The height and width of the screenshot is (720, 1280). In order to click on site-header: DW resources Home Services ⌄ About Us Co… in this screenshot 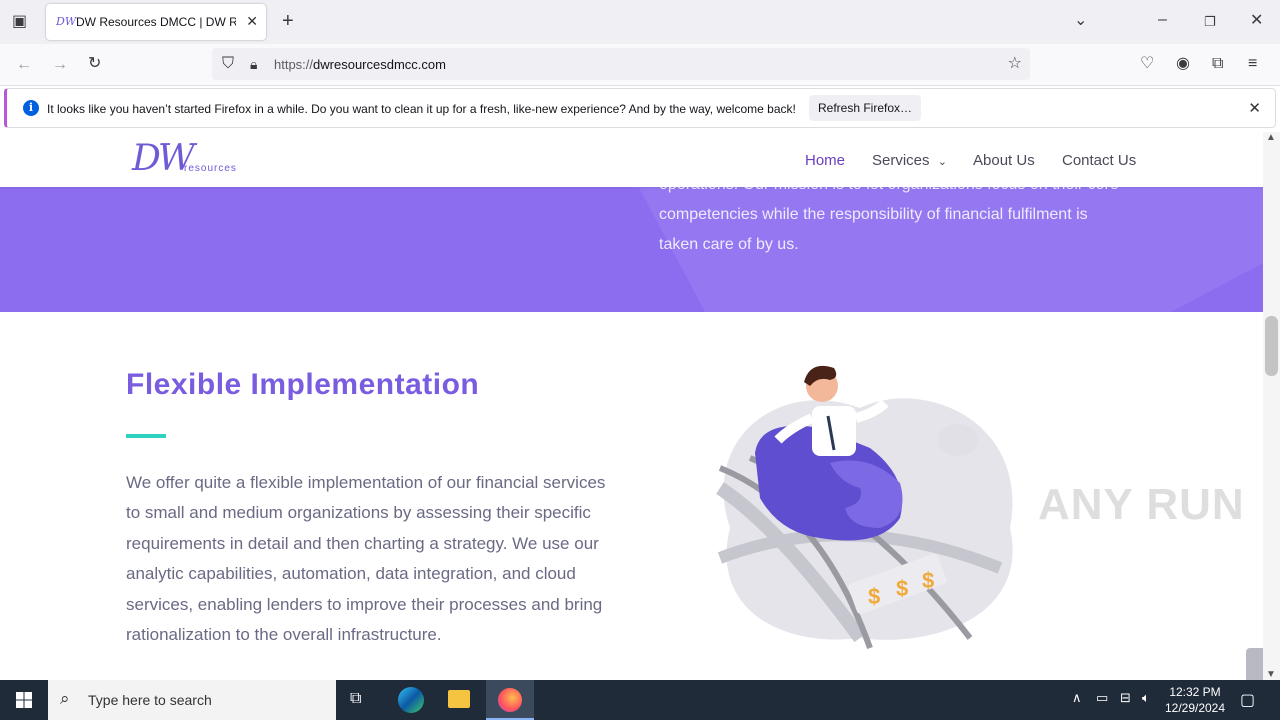, I will do `click(631, 159)`.